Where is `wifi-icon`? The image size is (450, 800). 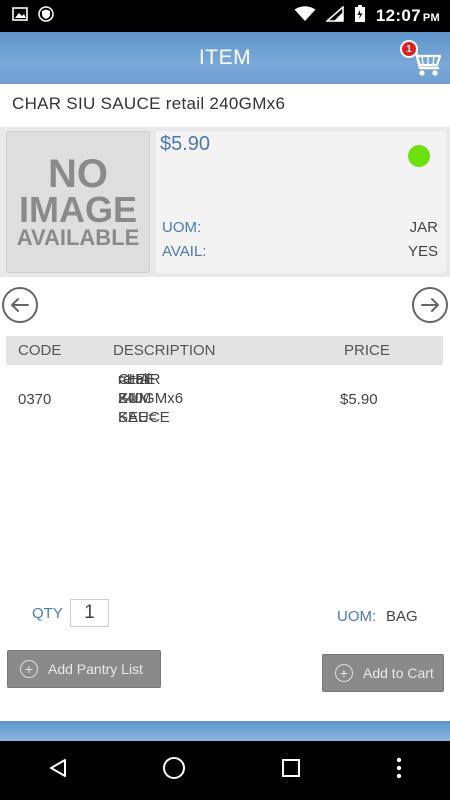 wifi-icon is located at coordinates (305, 16).